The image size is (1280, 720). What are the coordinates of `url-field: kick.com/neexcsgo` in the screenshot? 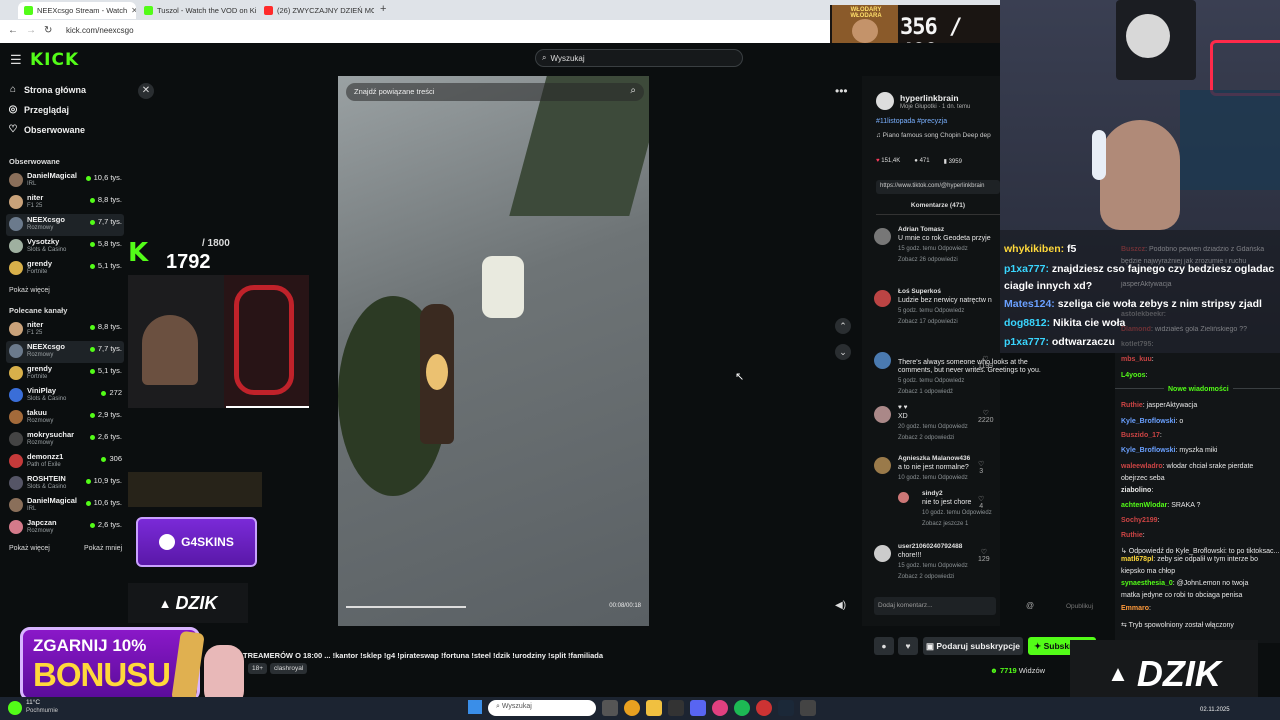 It's located at (100, 30).